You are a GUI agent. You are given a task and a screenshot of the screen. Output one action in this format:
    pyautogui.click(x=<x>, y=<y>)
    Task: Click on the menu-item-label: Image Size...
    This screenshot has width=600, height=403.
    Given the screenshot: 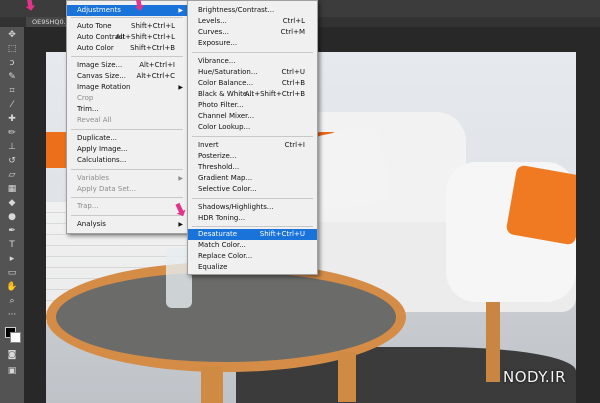 What is the action you would take?
    pyautogui.click(x=100, y=65)
    